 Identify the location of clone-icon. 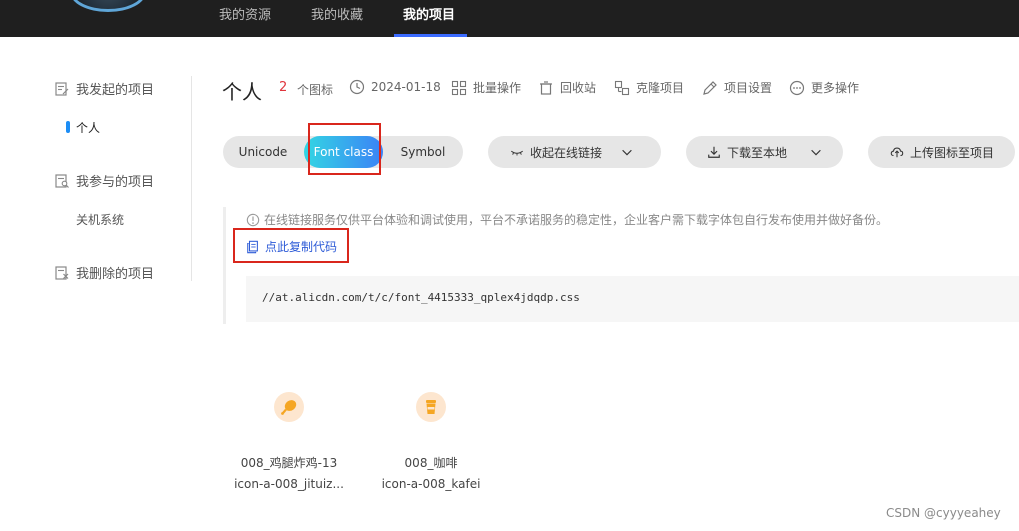
(622, 87).